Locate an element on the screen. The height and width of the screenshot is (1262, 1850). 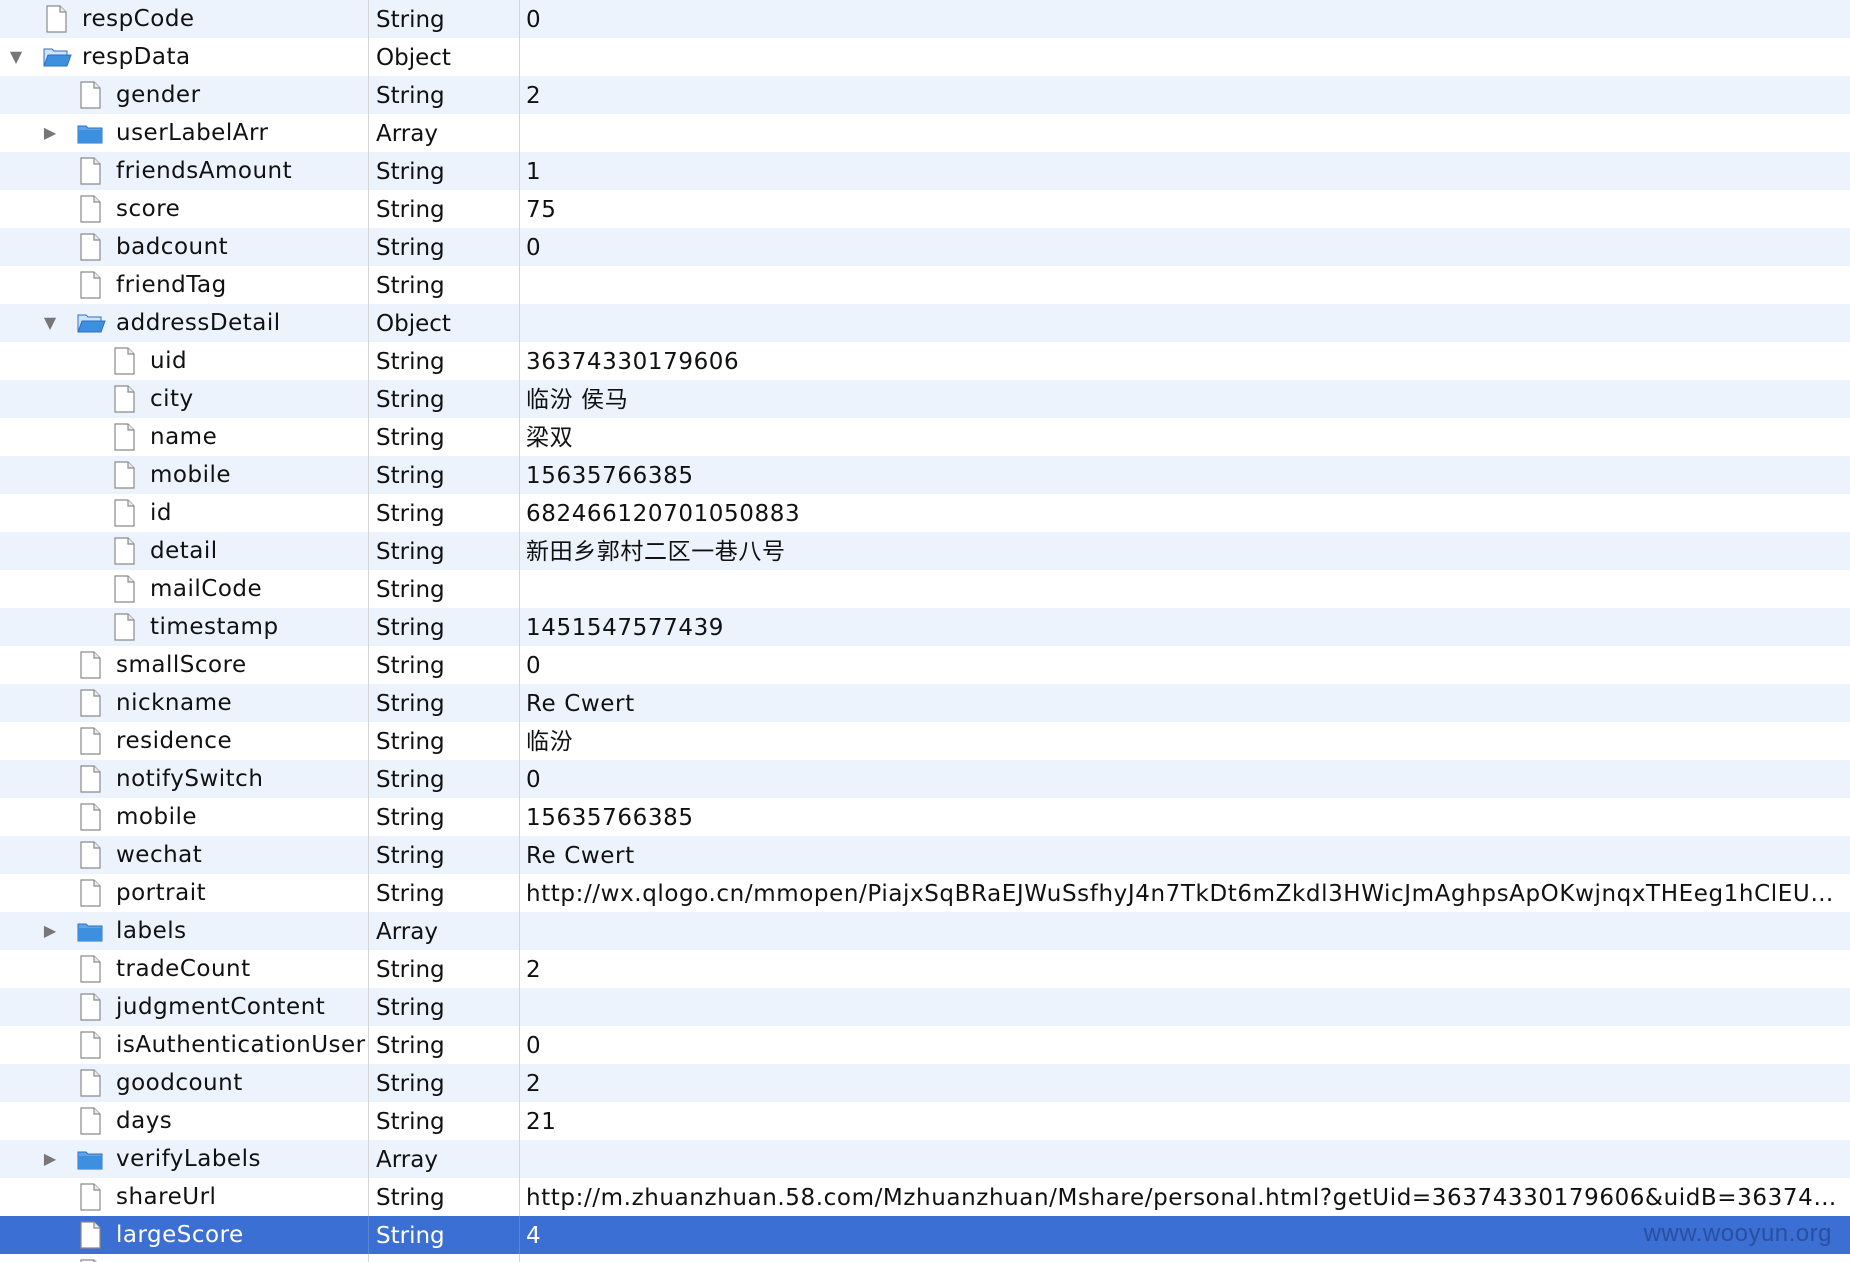
type-cell: Object is located at coordinates (445, 57).